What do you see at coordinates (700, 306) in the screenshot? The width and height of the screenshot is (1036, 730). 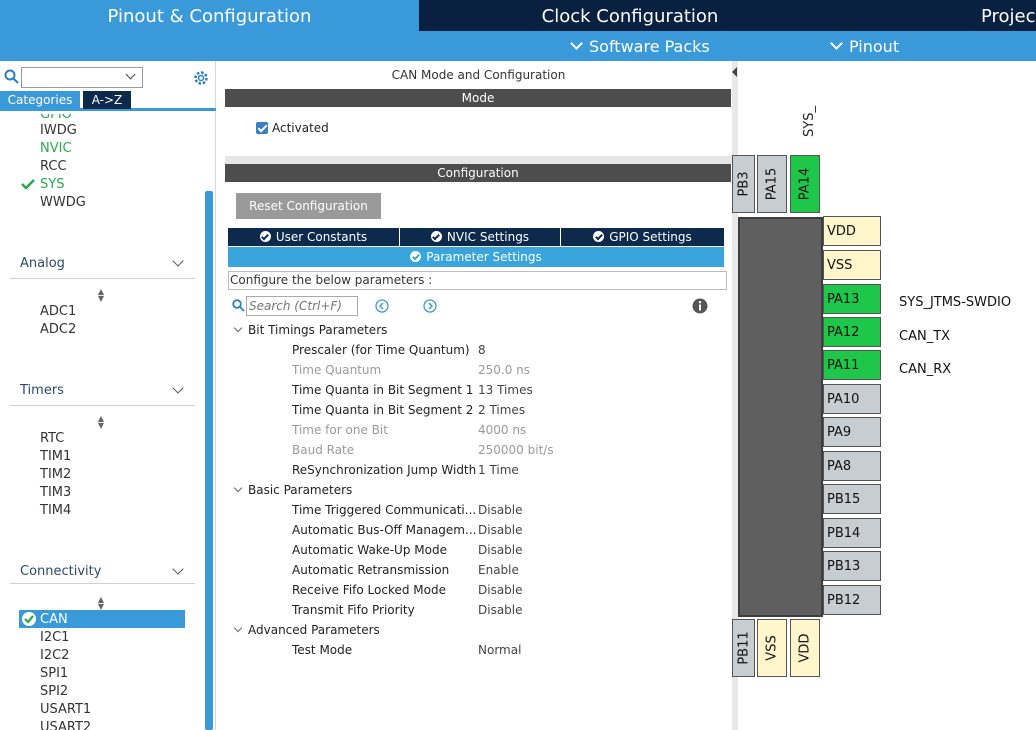 I see `info-icon` at bounding box center [700, 306].